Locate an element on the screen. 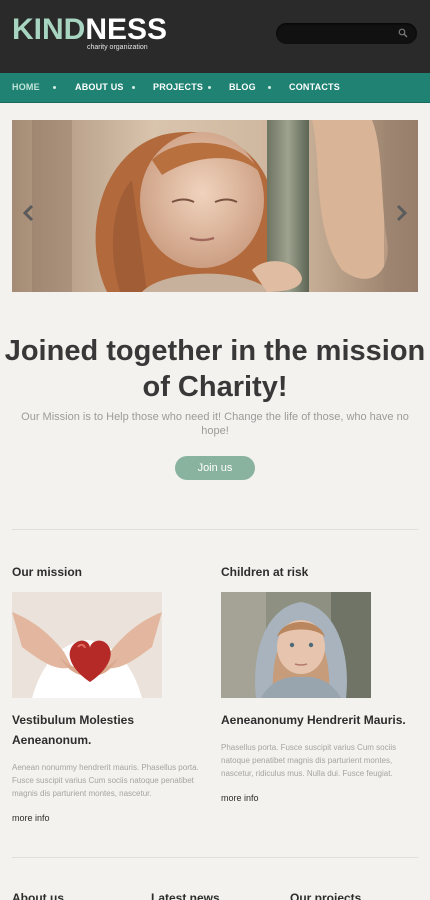 This screenshot has height=900, width=430. footer-title-projects: Our projects is located at coordinates (326, 895).